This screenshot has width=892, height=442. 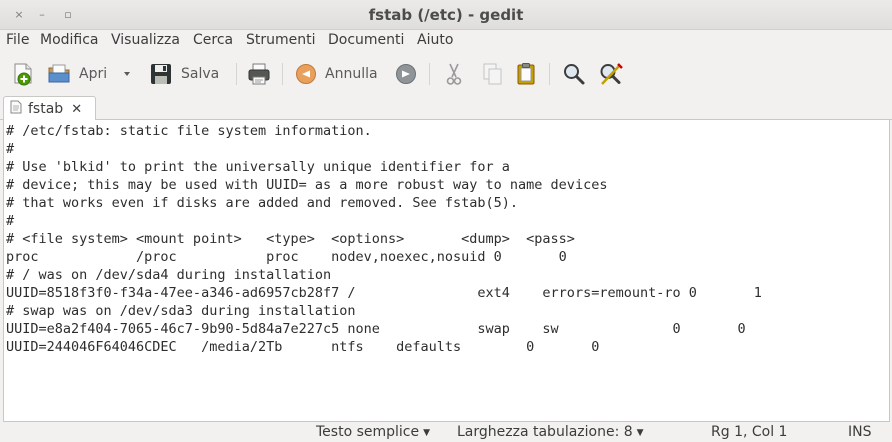 What do you see at coordinates (286, 257) in the screenshot?
I see `editor-line: proc /proc proc nodev,noexec,nosuid 0 0` at bounding box center [286, 257].